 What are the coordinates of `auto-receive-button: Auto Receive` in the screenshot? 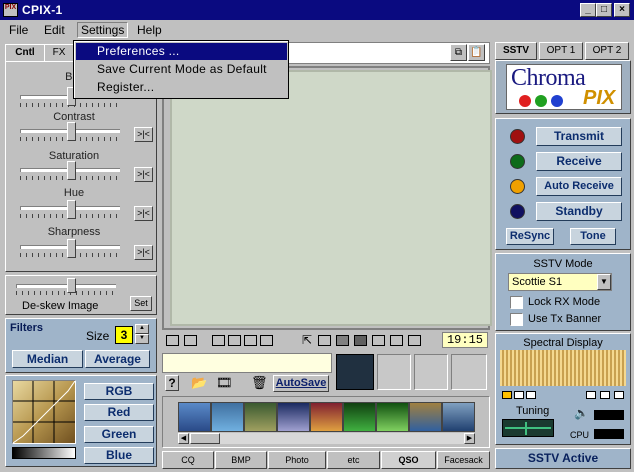 It's located at (579, 186).